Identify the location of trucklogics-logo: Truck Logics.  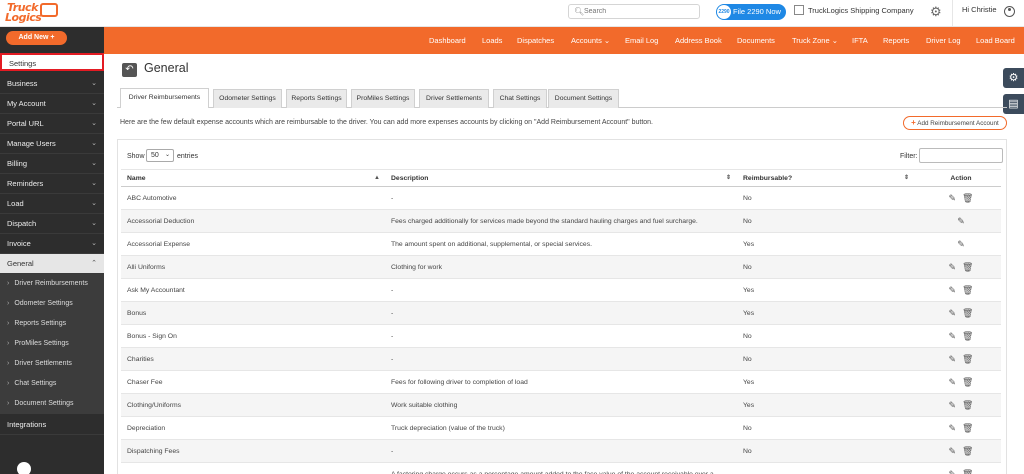
(31, 13).